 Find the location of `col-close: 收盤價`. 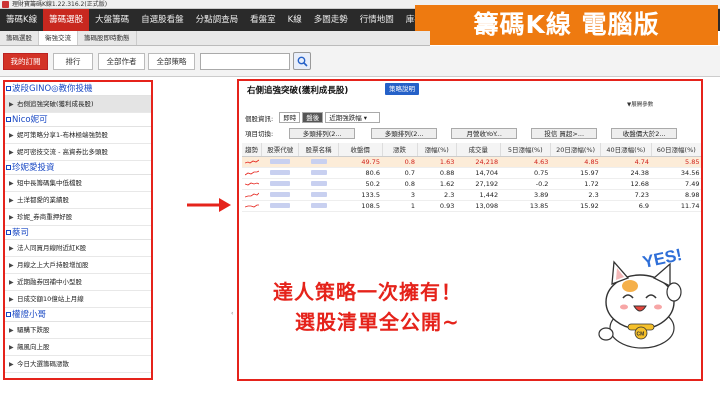

col-close: 收盤價 is located at coordinates (360, 150).